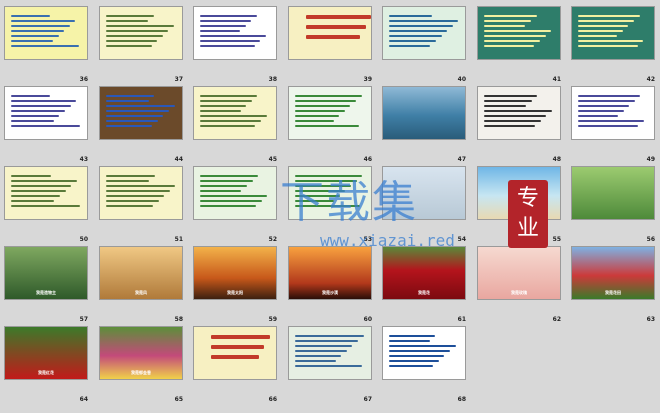 Image resolution: width=660 pixels, height=413 pixels. I want to click on slide-number: 63, so click(650, 319).